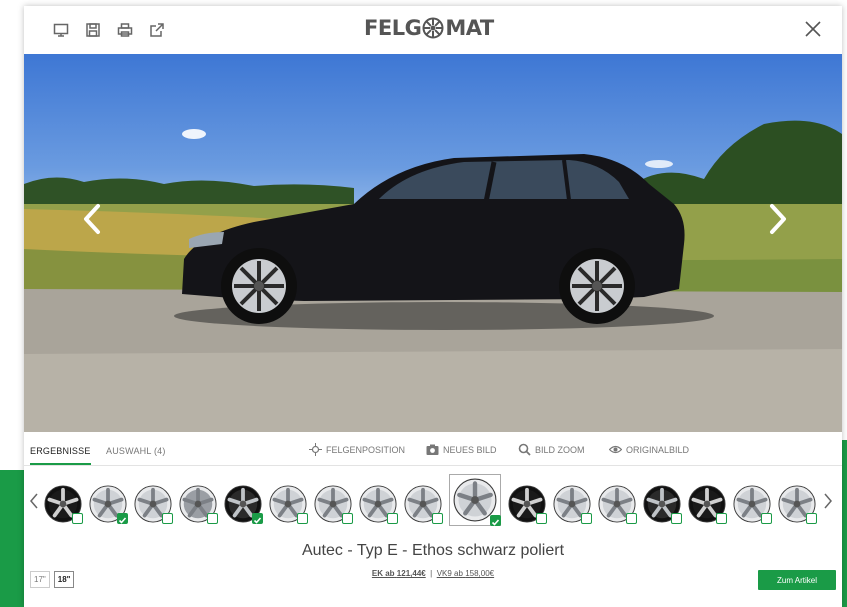 The width and height of the screenshot is (847, 607). Describe the element at coordinates (469, 28) in the screenshot. I see `logo-text-right: MAT` at that location.